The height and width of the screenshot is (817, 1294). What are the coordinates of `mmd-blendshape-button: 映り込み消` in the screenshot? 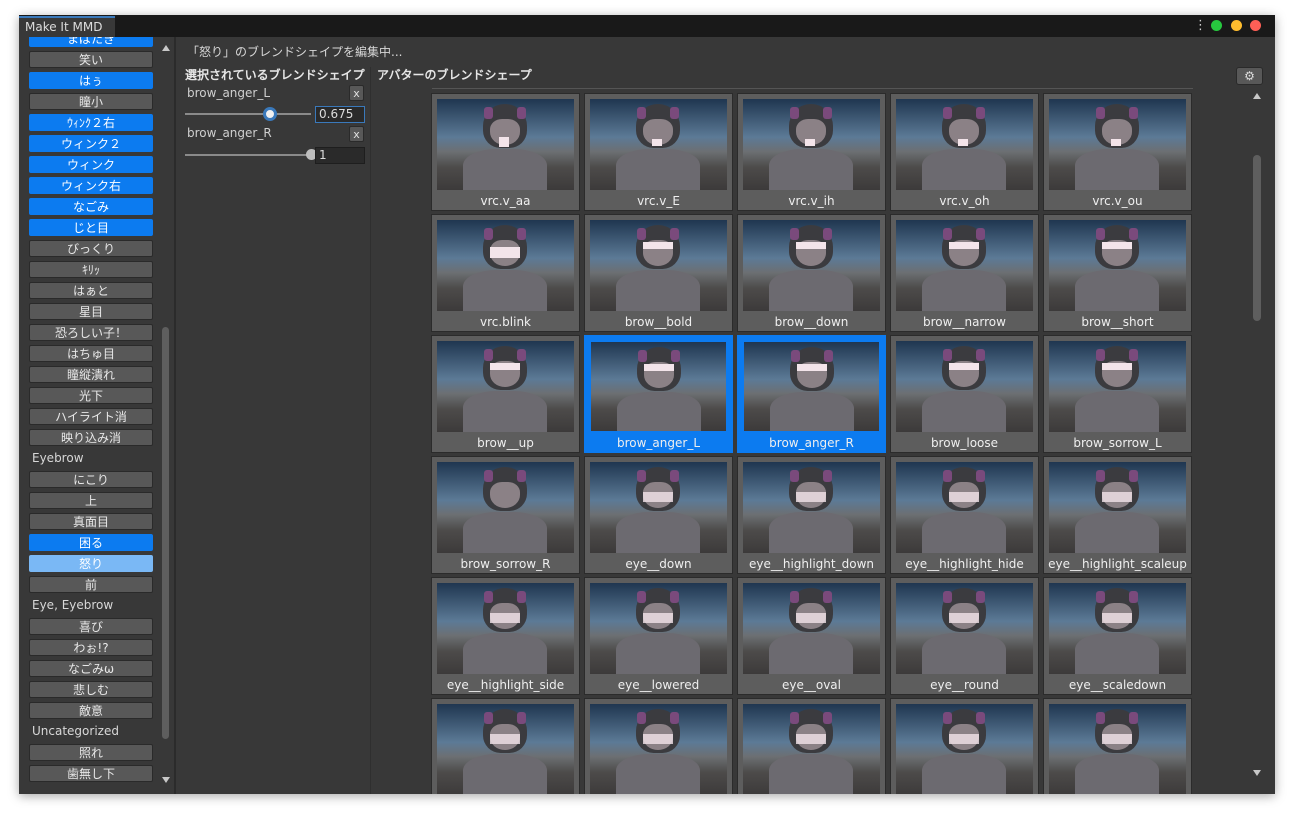 It's located at (91, 437).